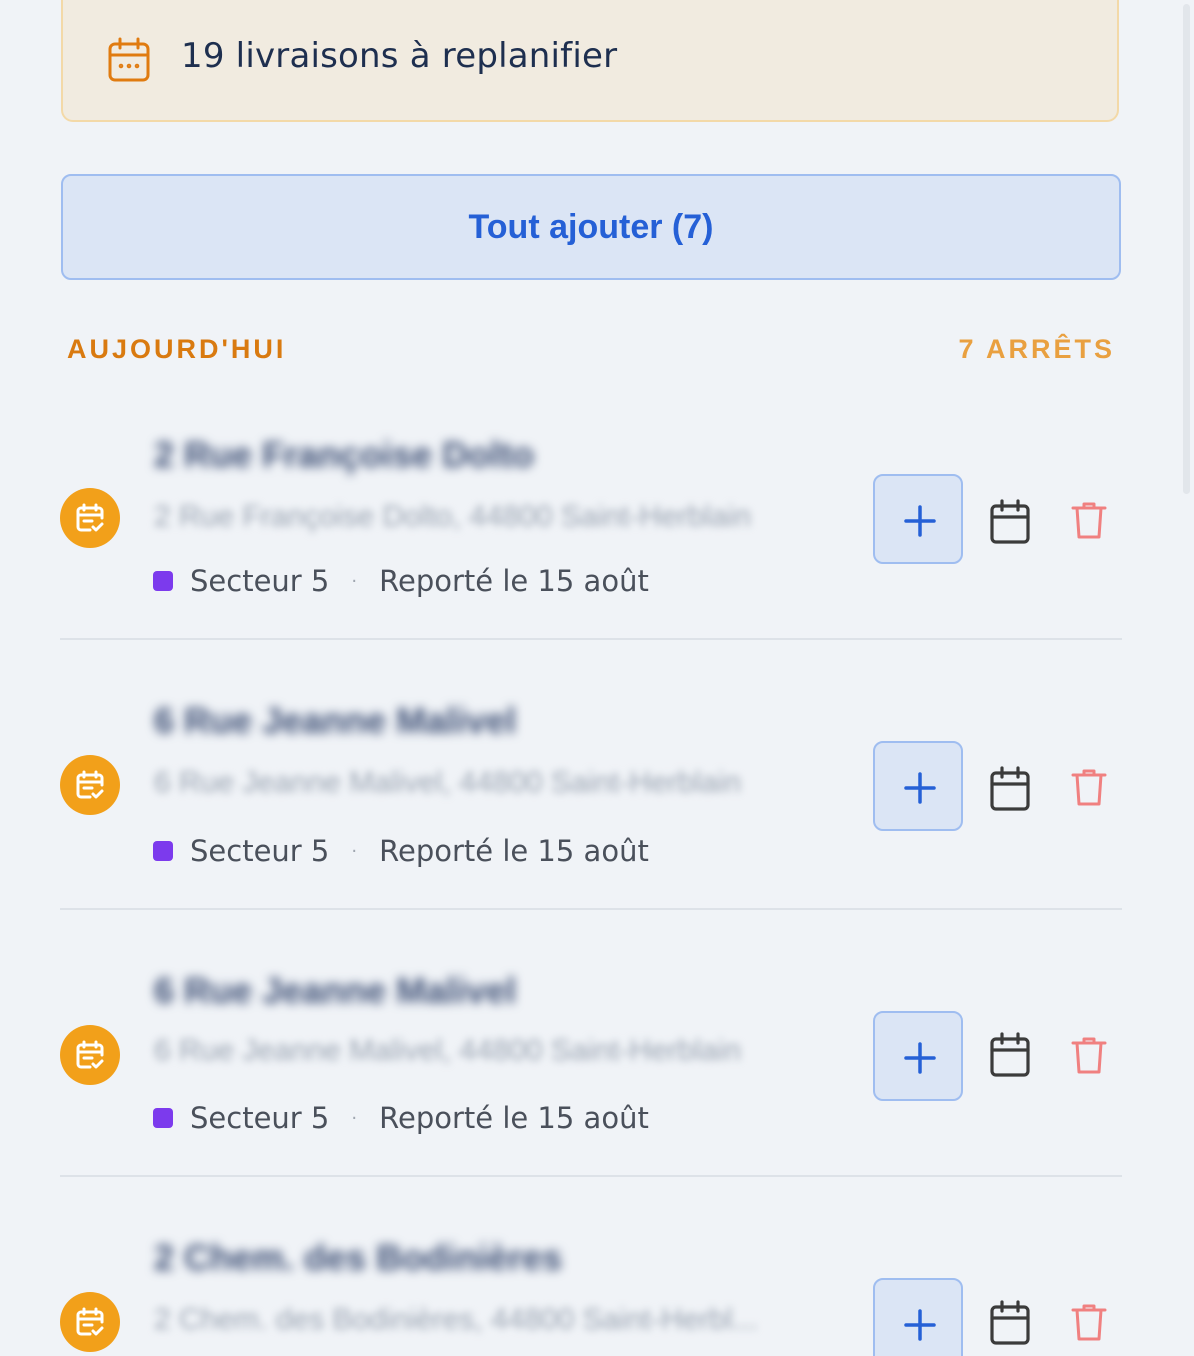  Describe the element at coordinates (177, 349) in the screenshot. I see `section-title: AUJOURD'HUI` at that location.